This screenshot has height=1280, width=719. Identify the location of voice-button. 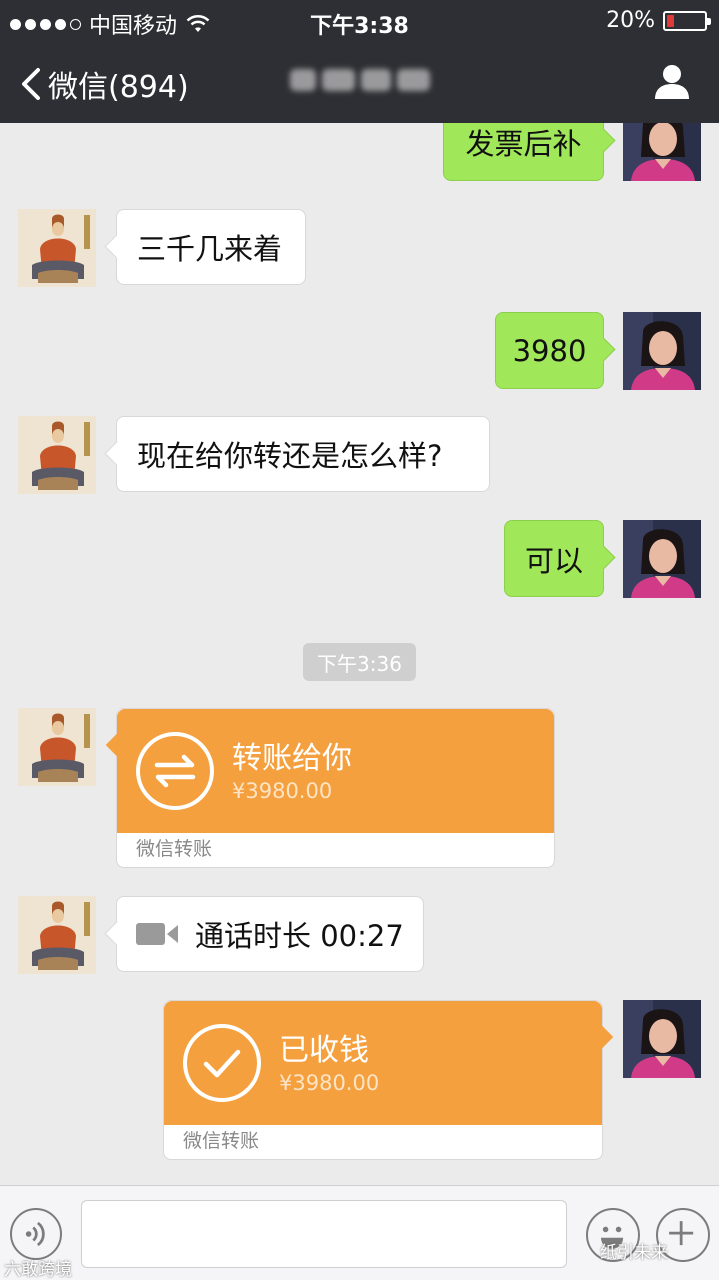
(36, 1234).